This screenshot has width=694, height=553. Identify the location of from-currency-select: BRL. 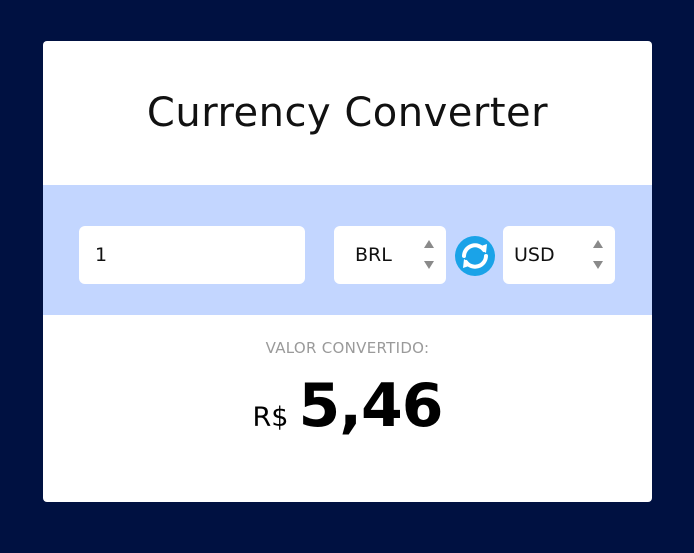
(390, 255).